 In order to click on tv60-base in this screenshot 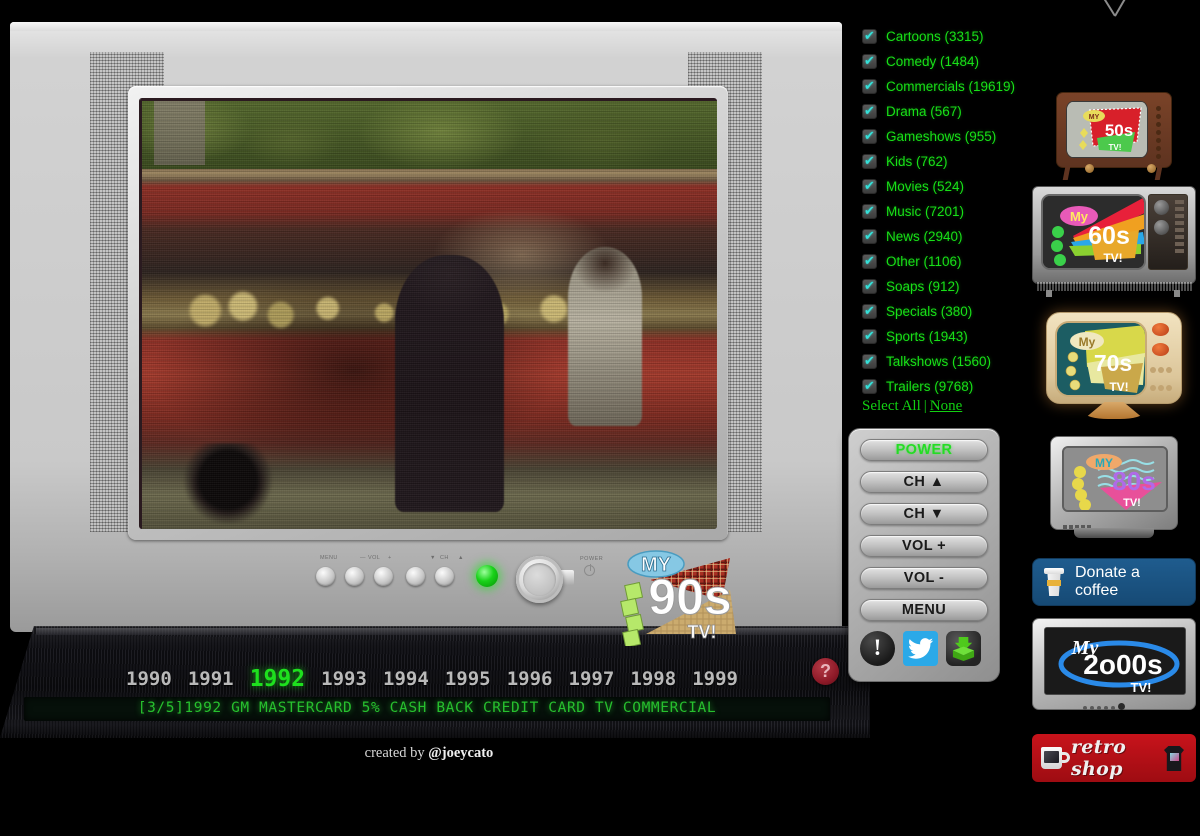, I will do `click(1114, 286)`.